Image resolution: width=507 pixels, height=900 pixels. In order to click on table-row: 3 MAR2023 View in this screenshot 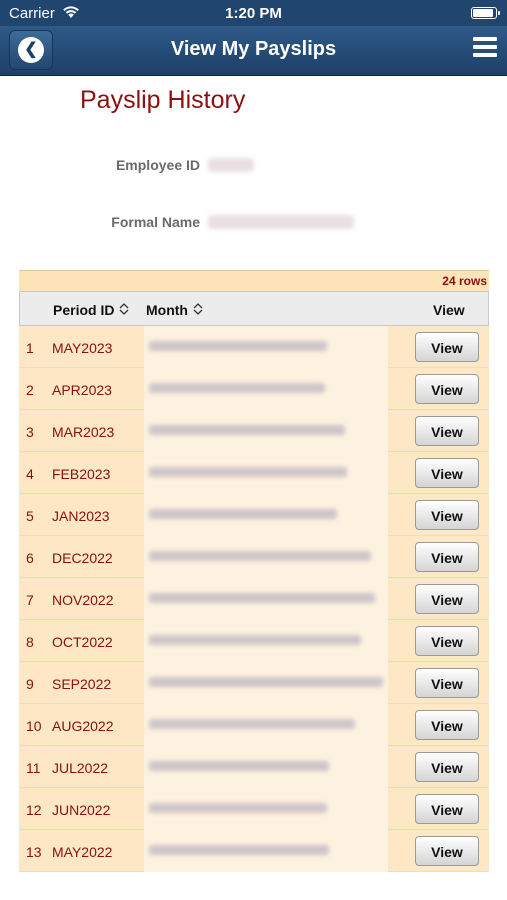, I will do `click(254, 431)`.